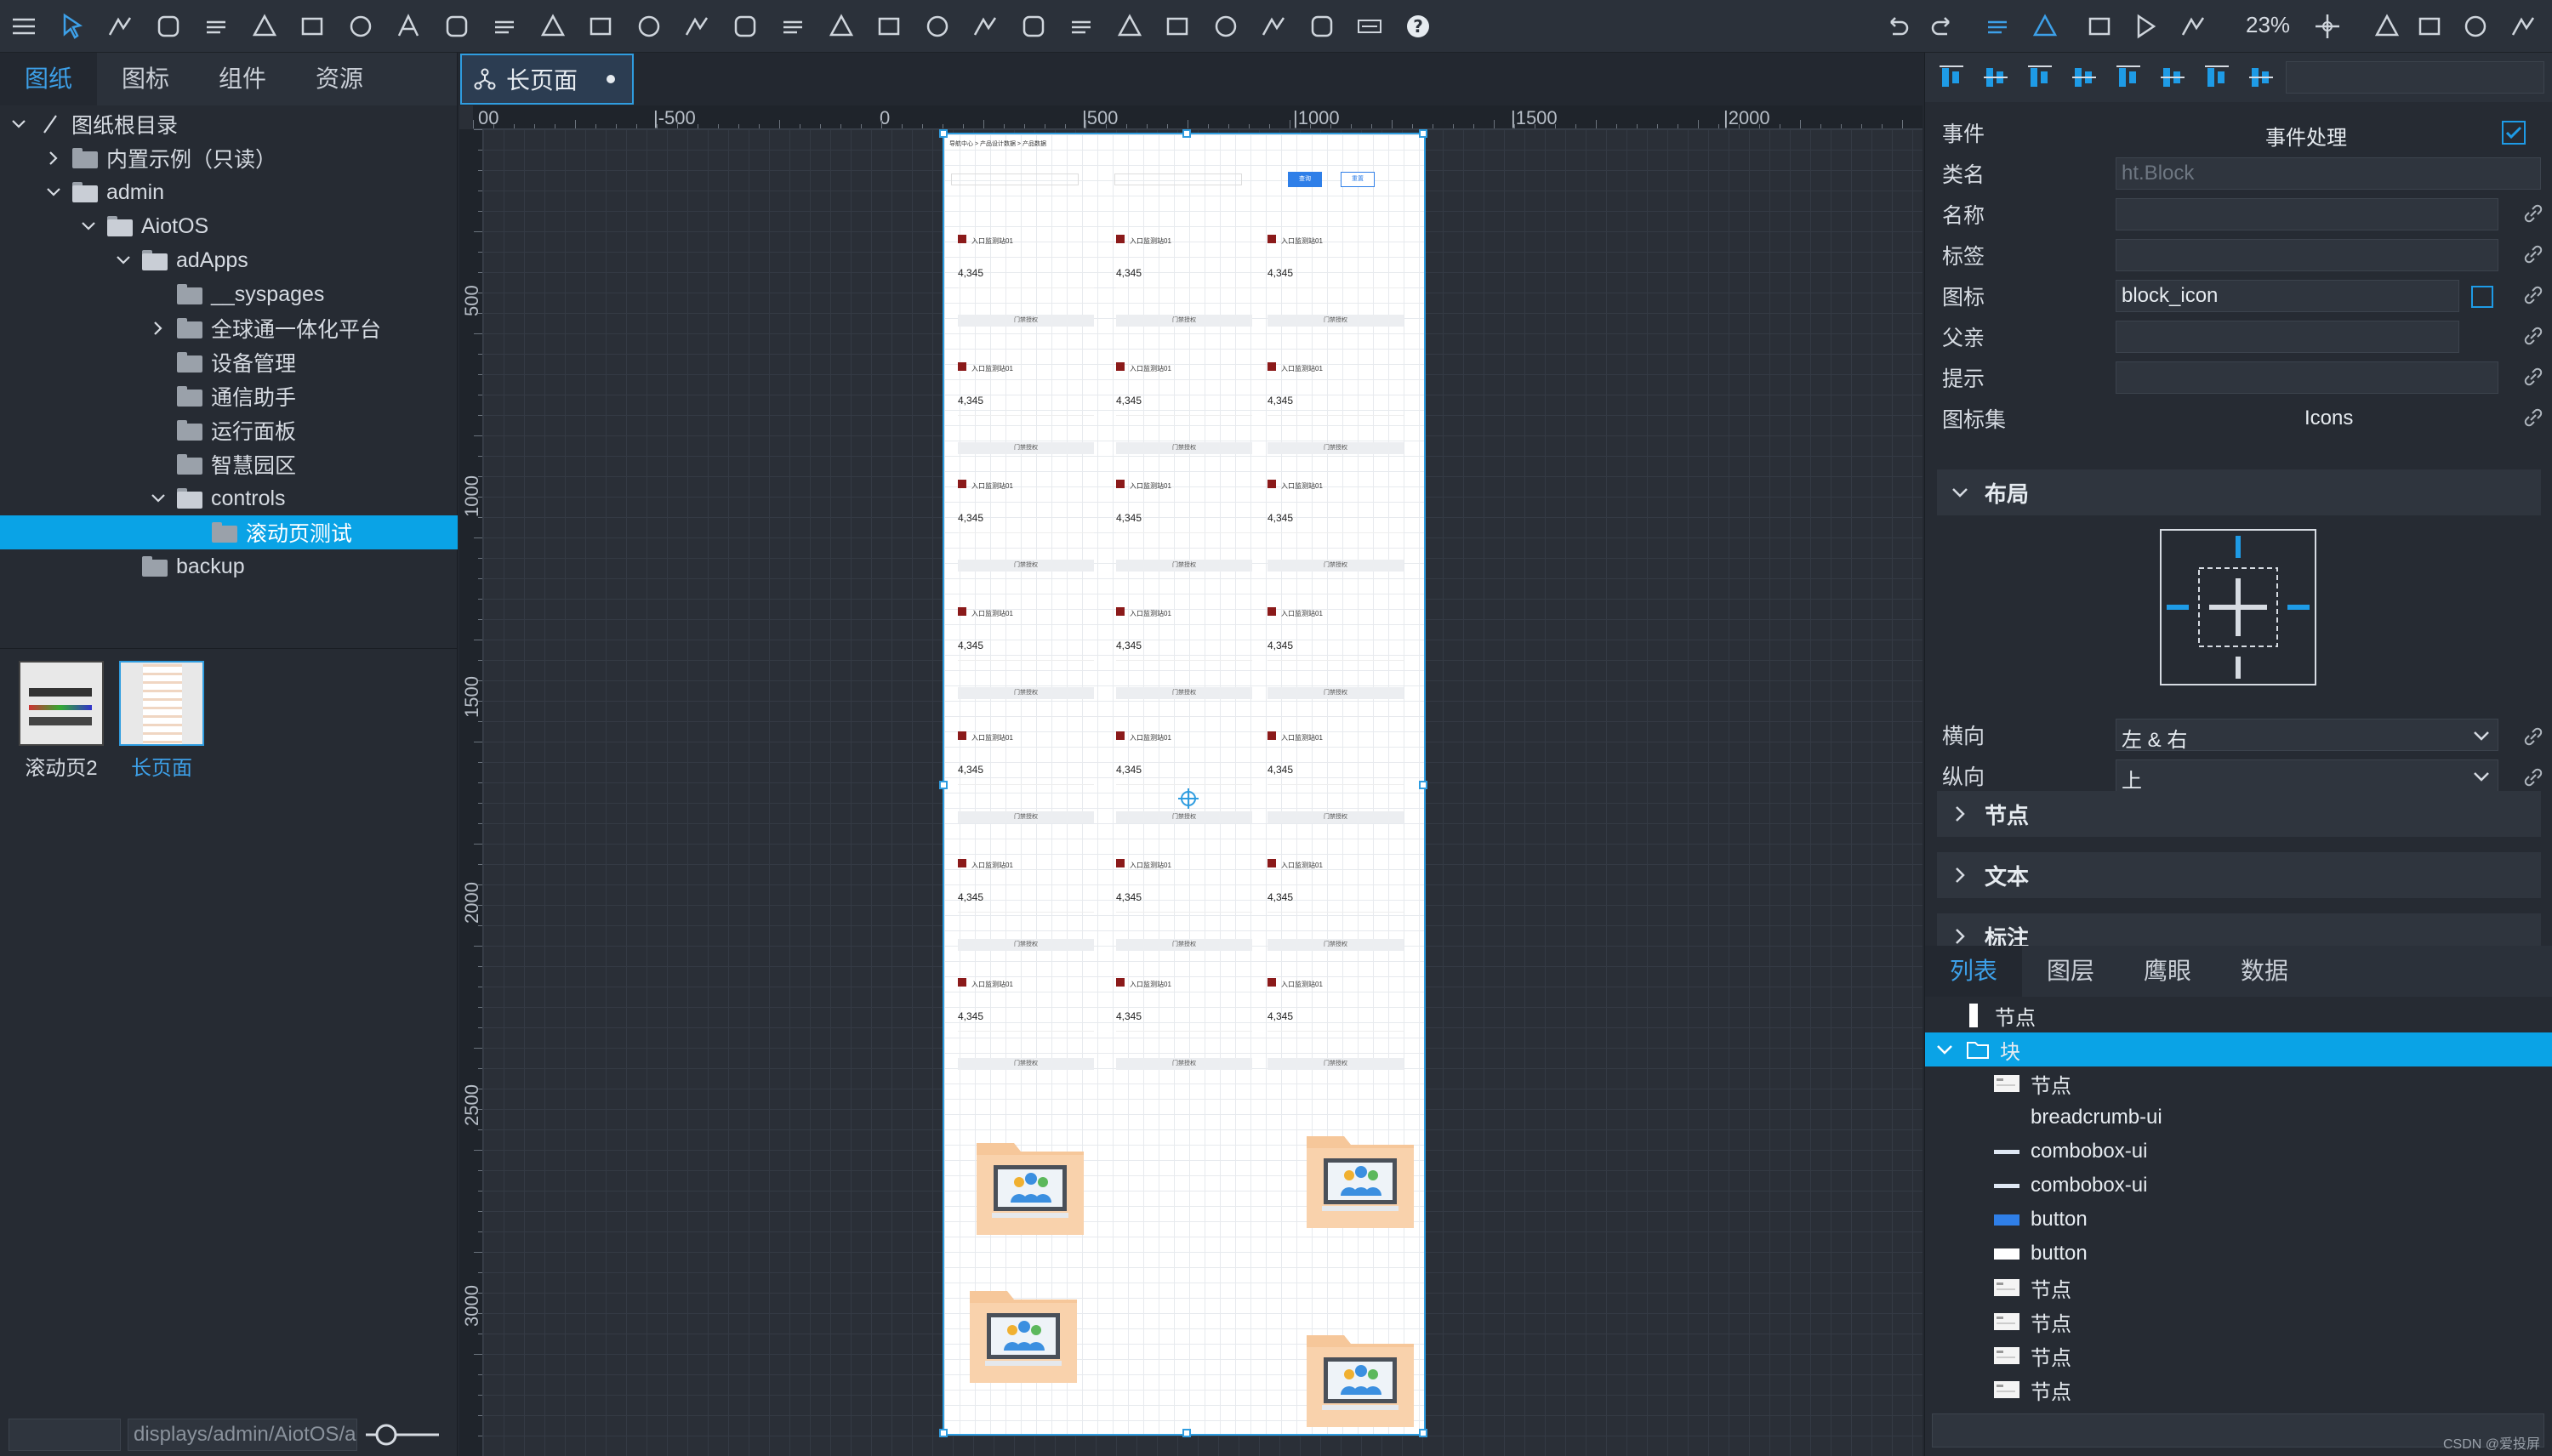 Image resolution: width=2552 pixels, height=1456 pixels. I want to click on undo-icon, so click(1897, 26).